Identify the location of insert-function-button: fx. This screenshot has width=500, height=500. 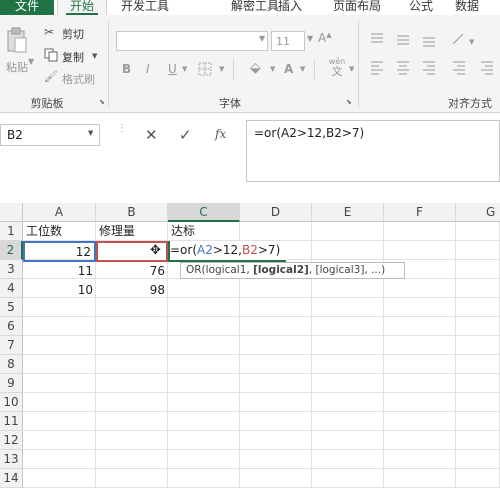
(220, 134).